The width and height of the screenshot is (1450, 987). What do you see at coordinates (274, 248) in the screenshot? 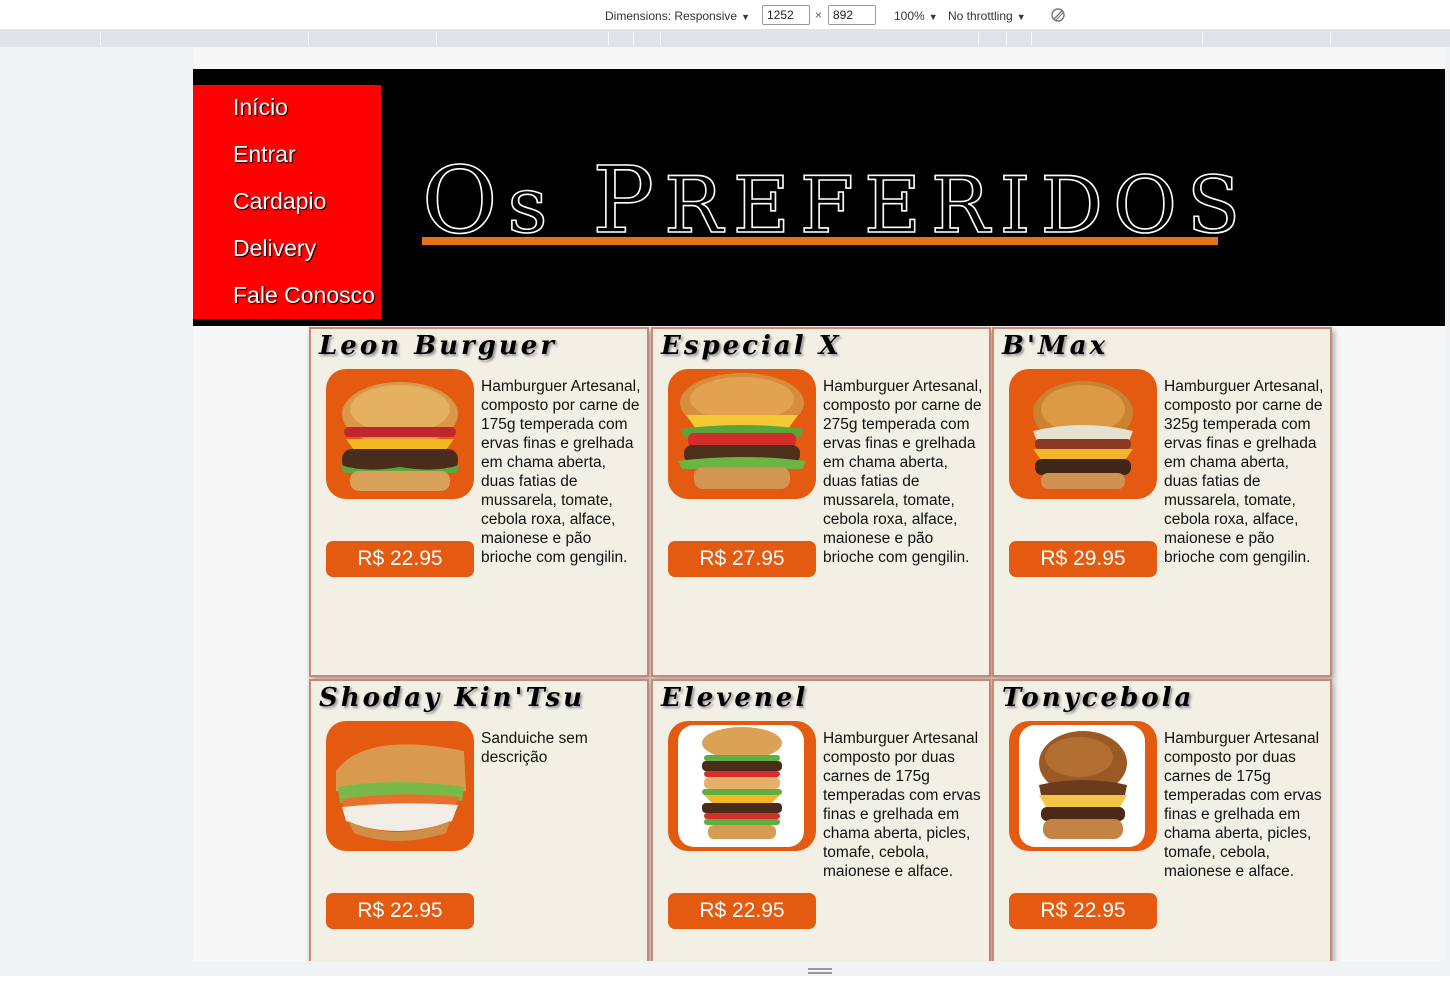
I see `nav-item-delivery: Delivery` at bounding box center [274, 248].